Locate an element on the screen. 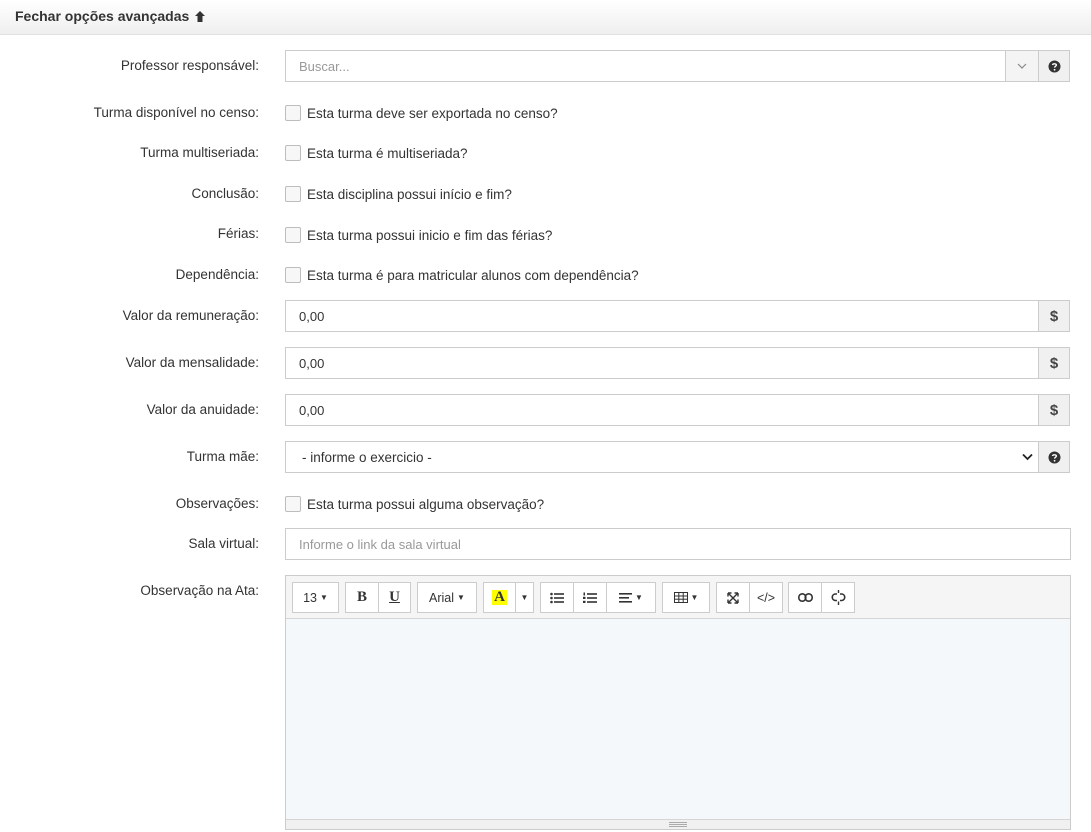  conclusao-checkbox is located at coordinates (293, 194).